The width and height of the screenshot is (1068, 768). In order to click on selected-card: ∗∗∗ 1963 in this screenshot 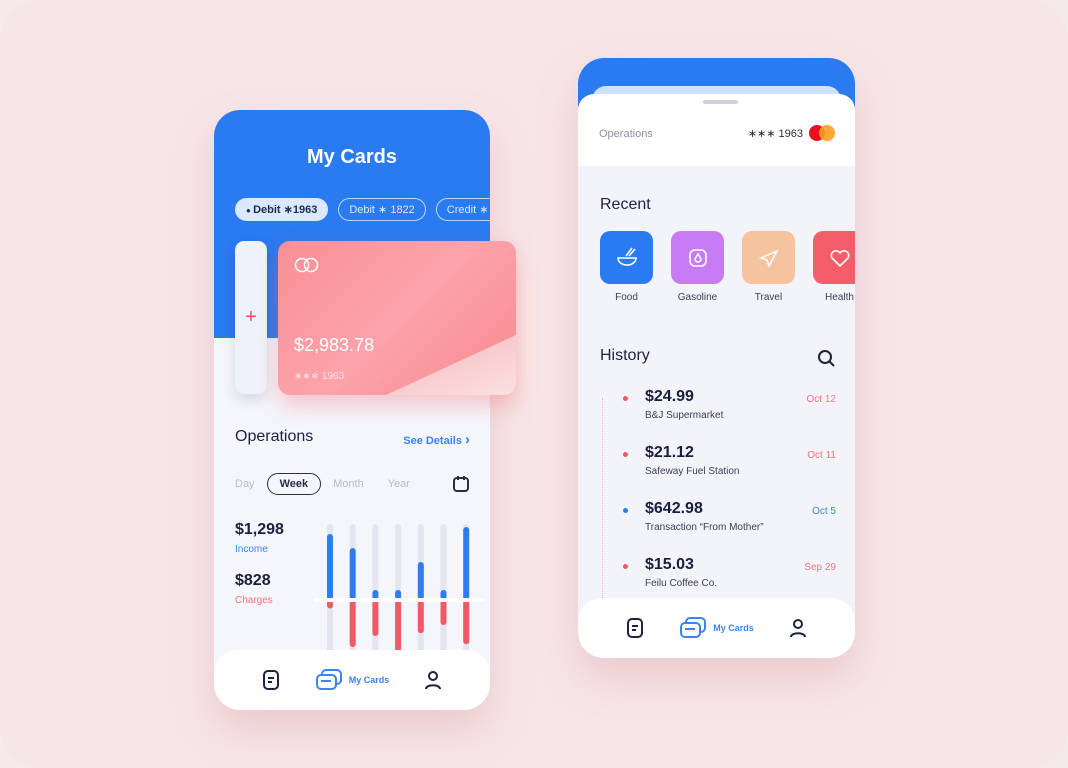, I will do `click(791, 133)`.